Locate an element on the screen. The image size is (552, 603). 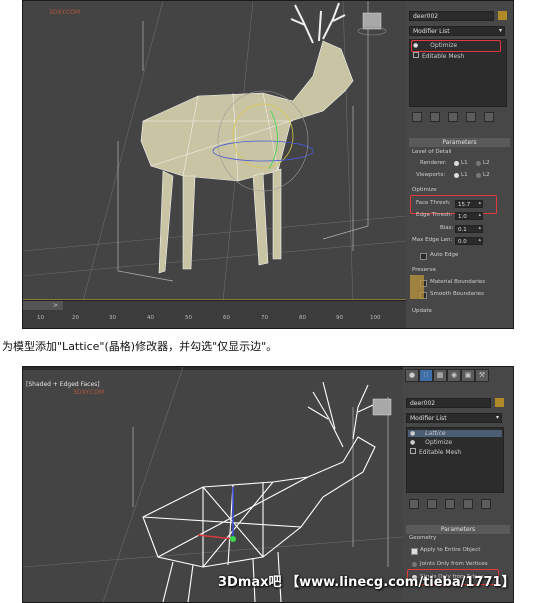
viewports-l1-radio is located at coordinates (456, 175).